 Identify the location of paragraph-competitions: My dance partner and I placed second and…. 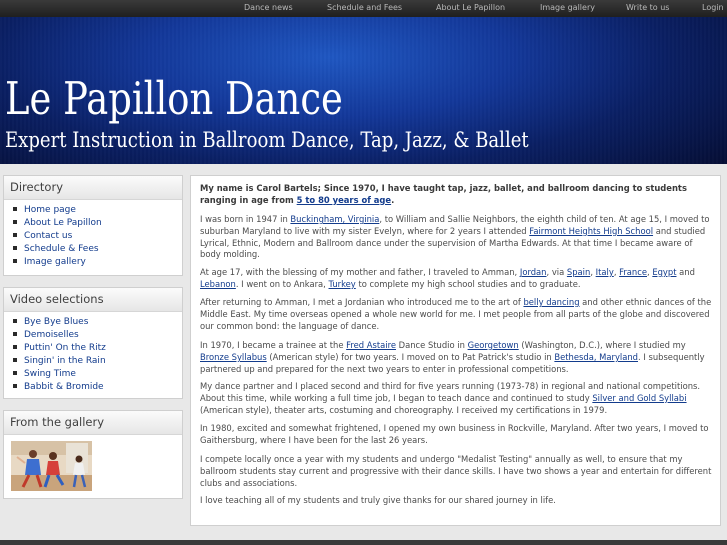
(450, 398).